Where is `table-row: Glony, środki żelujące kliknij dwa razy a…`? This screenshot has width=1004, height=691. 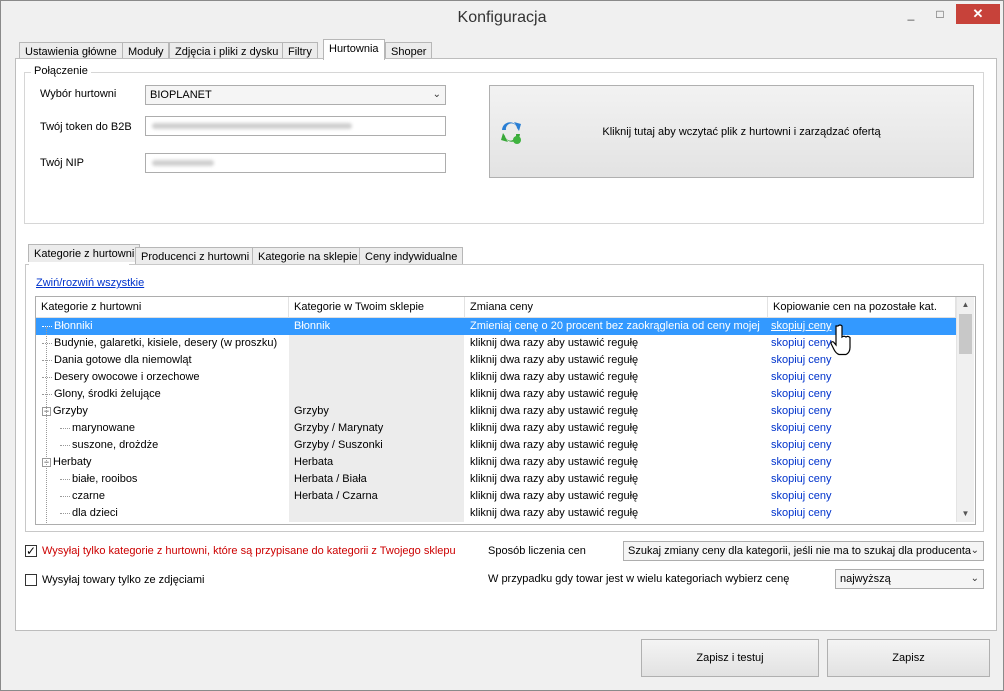
table-row: Glony, środki żelujące kliknij dwa razy a… is located at coordinates (496, 394).